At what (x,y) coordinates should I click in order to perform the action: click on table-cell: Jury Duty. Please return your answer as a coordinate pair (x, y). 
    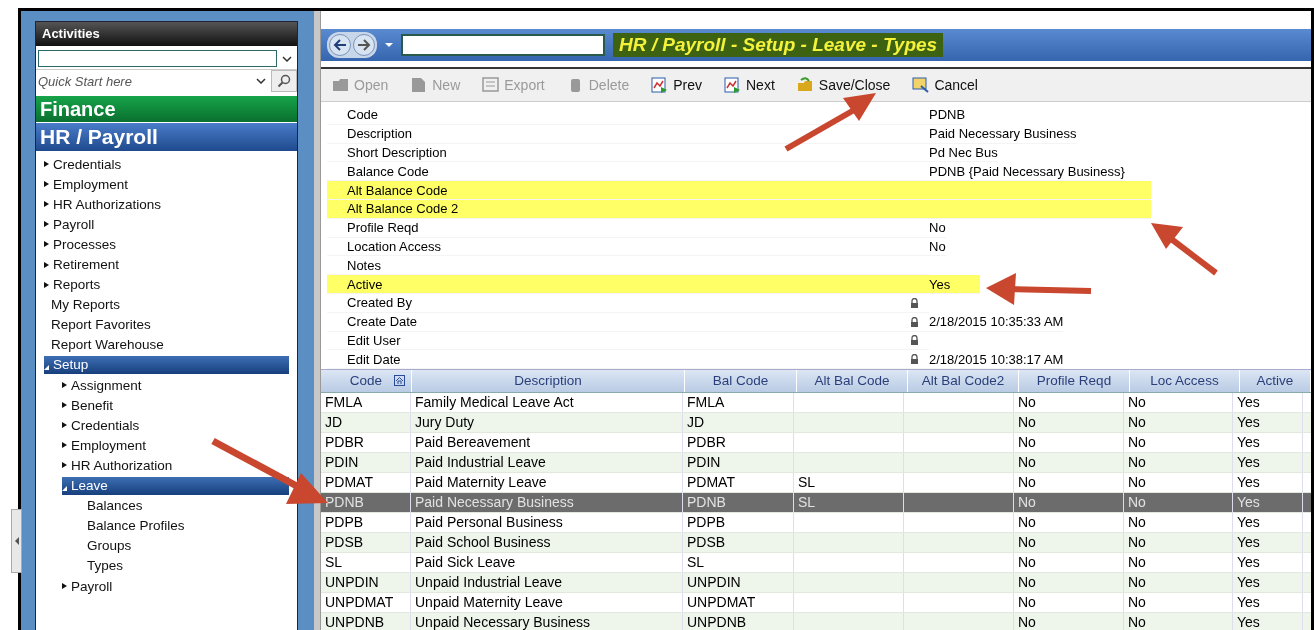
    Looking at the image, I should click on (445, 422).